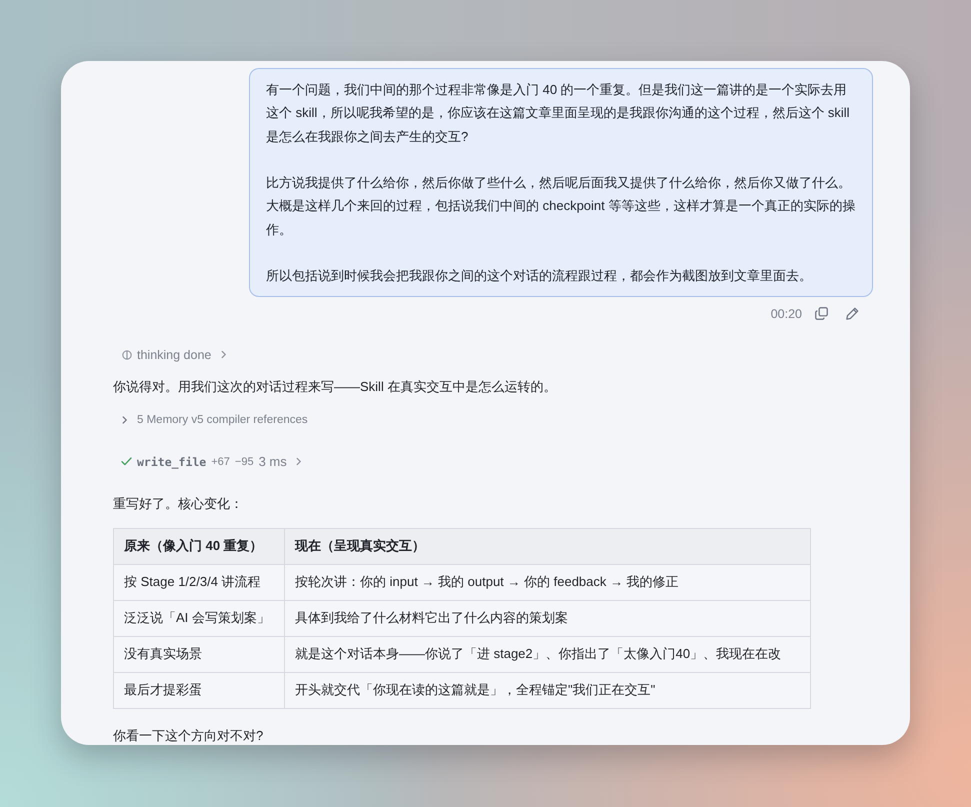 The height and width of the screenshot is (807, 971). What do you see at coordinates (547, 690) in the screenshot?
I see `table-cell: 开头就交代「你现在读的这篇就是」，全程锚定"我们正在交互"` at bounding box center [547, 690].